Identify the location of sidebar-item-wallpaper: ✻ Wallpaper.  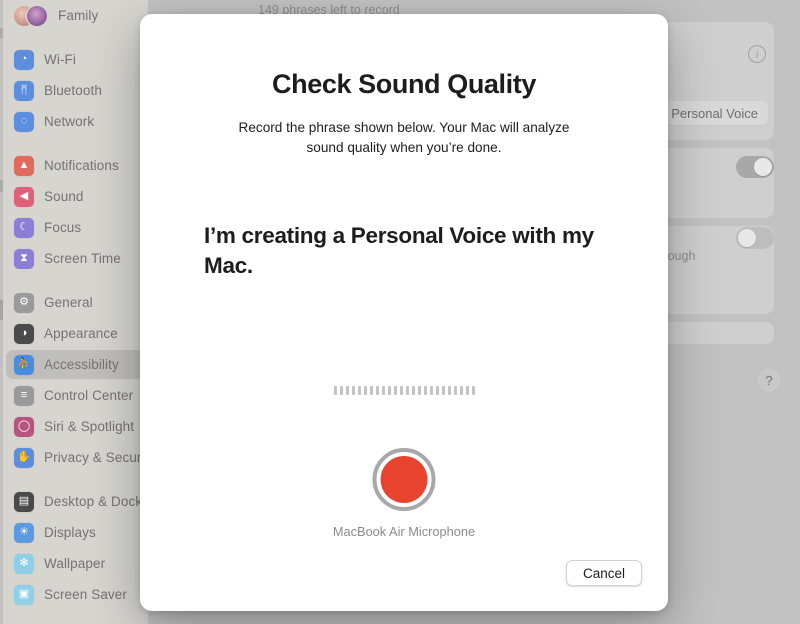
(74, 563).